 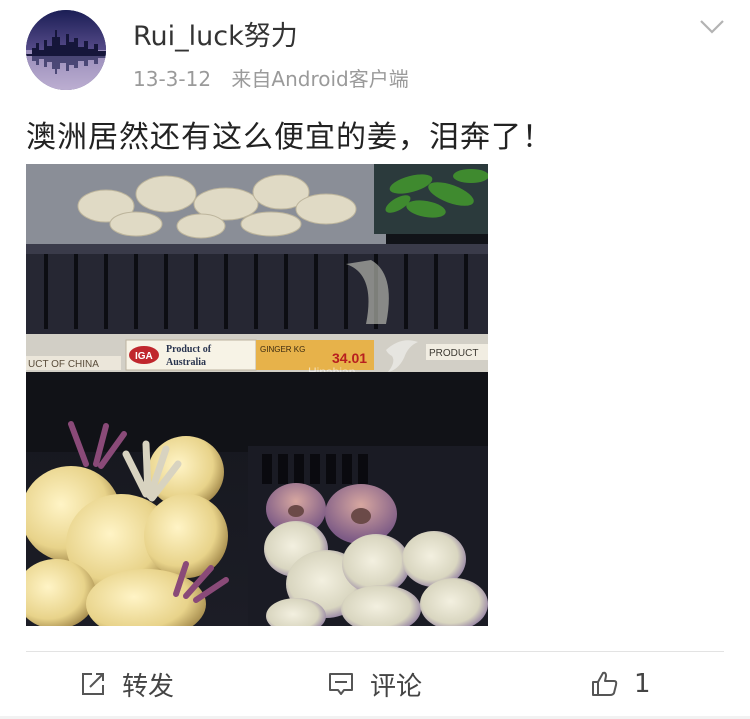 What do you see at coordinates (66, 50) in the screenshot?
I see `avatar` at bounding box center [66, 50].